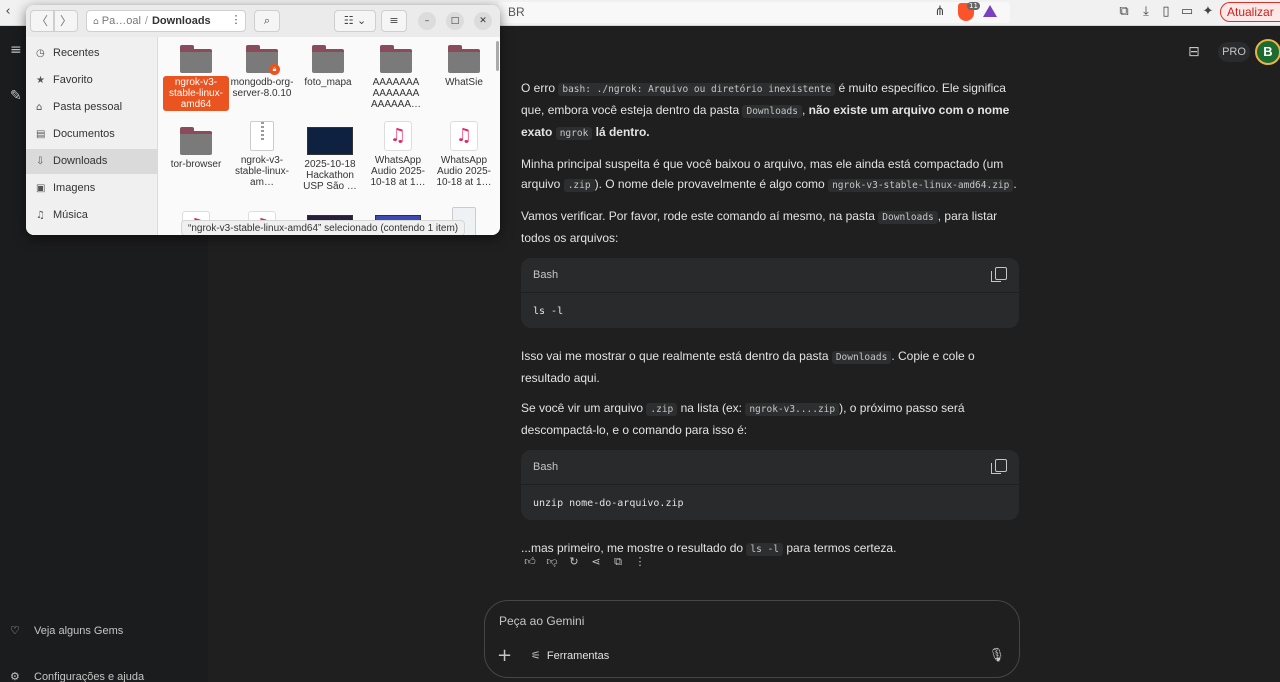  I want to click on menu-icon: ≡, so click(16, 50).